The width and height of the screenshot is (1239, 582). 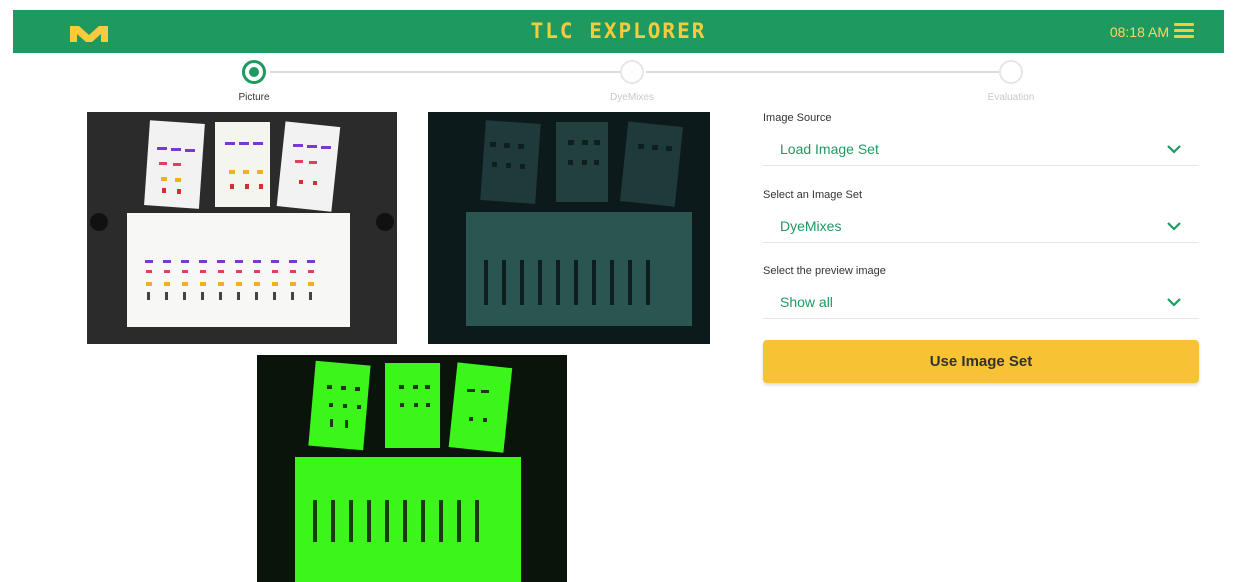 I want to click on green-fluorescent-image, so click(x=412, y=468).